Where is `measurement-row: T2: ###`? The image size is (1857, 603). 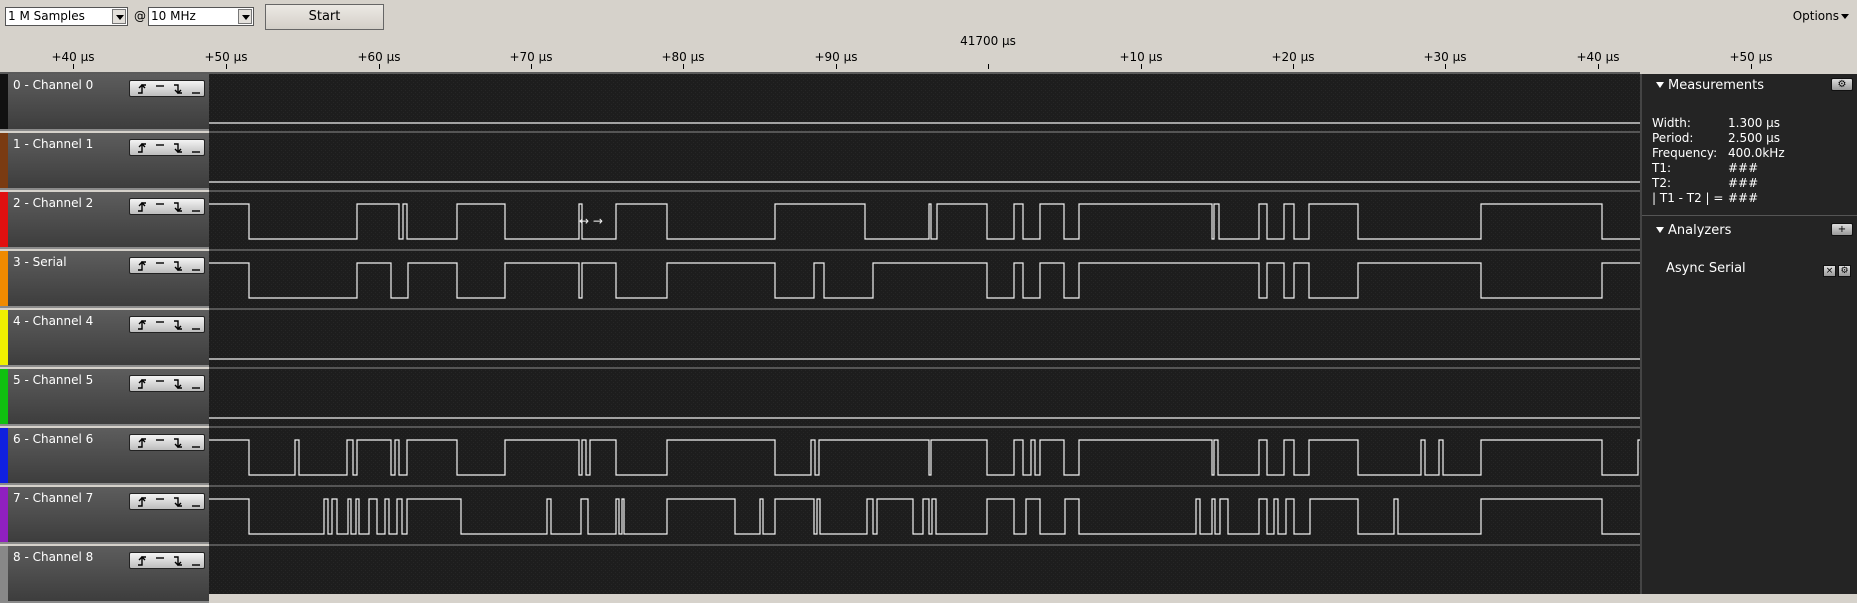
measurement-row: T2: ### is located at coordinates (1752, 183).